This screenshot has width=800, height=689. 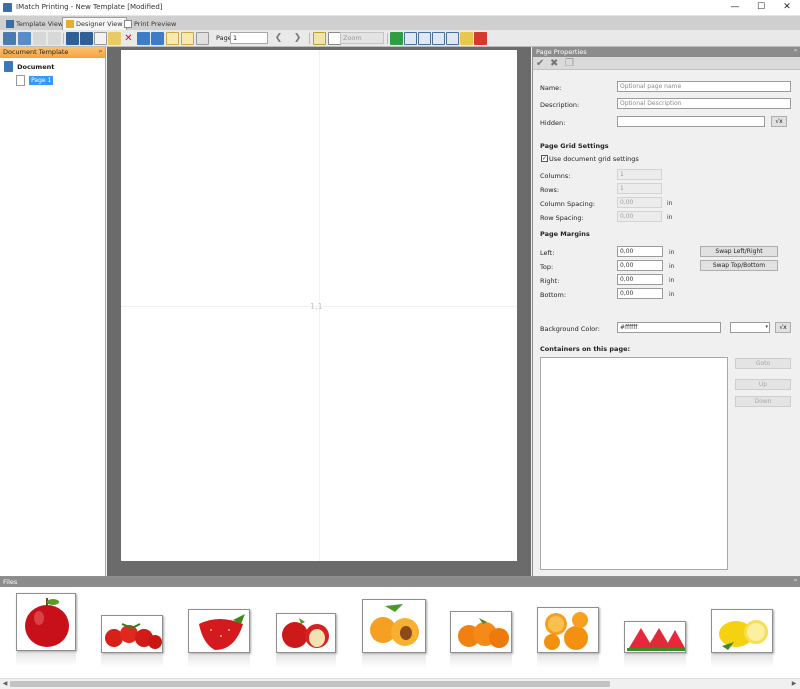 What do you see at coordinates (562, 218) in the screenshot?
I see `row-spacing-label: Row Spacing:` at bounding box center [562, 218].